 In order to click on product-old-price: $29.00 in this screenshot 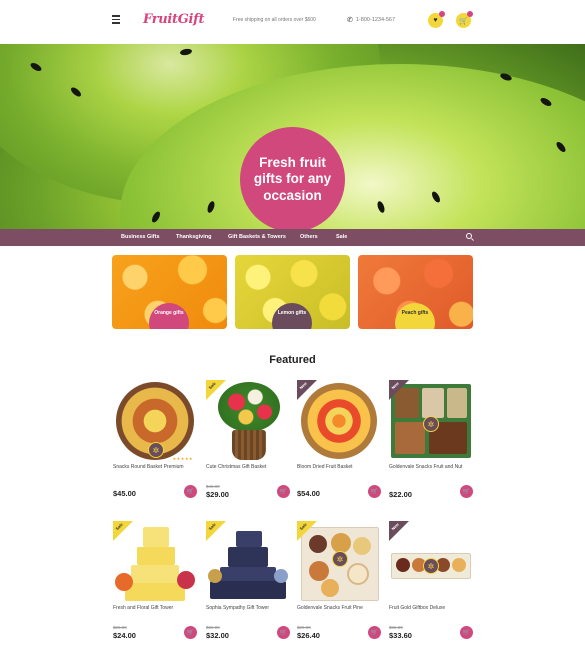, I will do `click(304, 627)`.